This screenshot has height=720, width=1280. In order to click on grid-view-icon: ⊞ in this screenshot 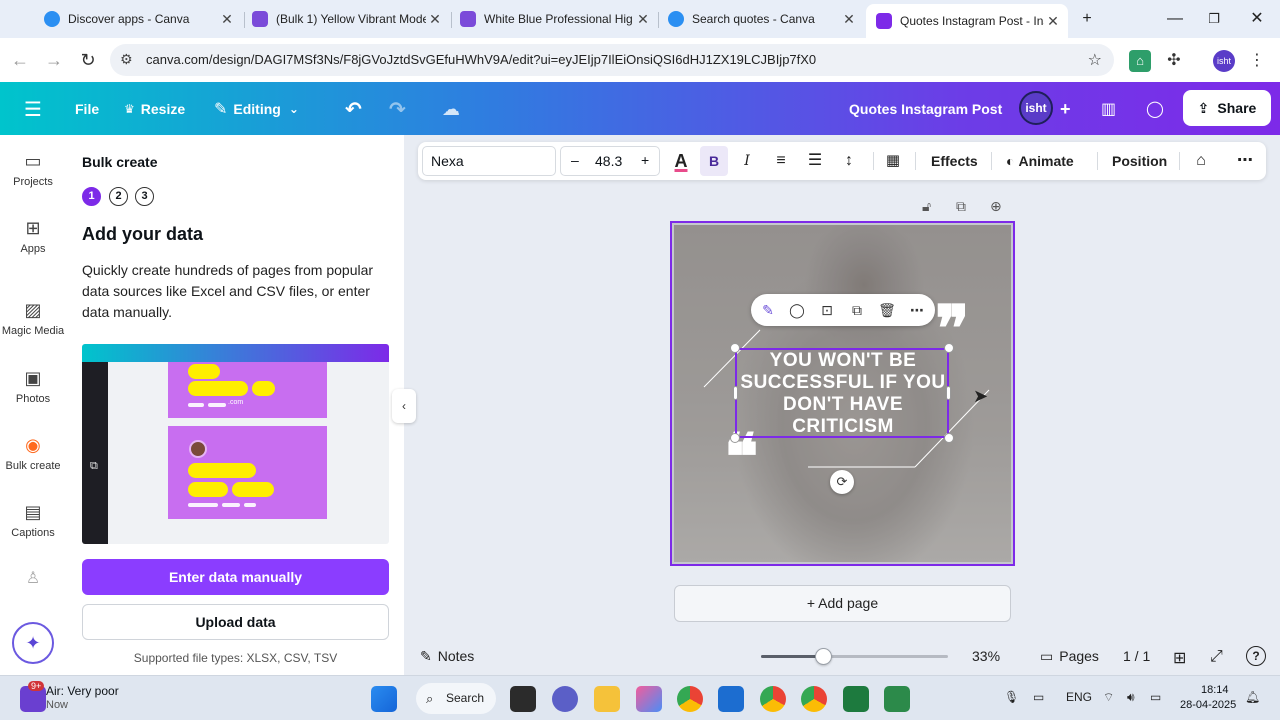, I will do `click(1179, 658)`.